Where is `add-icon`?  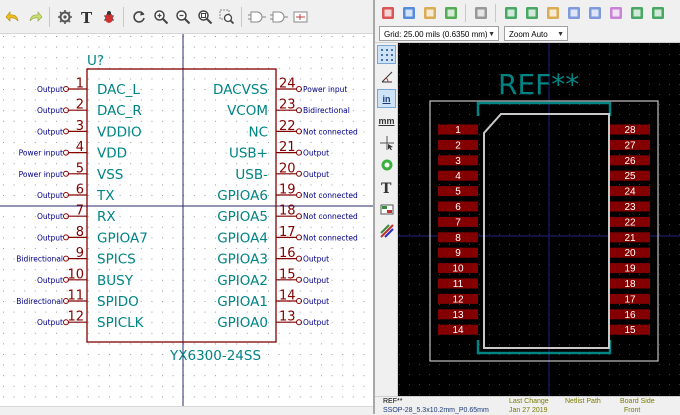 add-icon is located at coordinates (615, 13).